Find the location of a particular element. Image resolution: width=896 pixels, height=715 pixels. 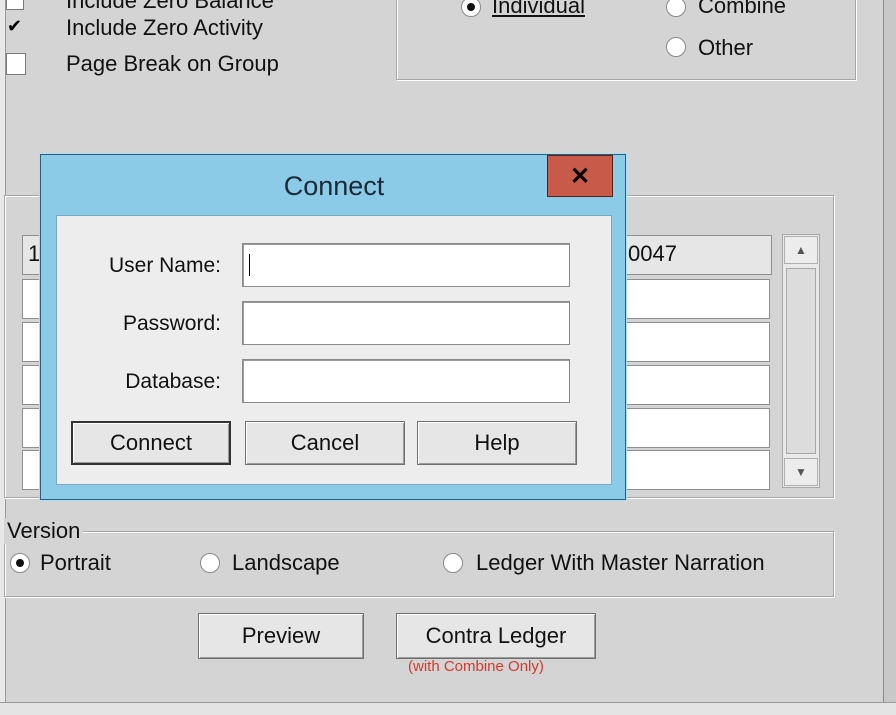

contra-ledger-button: Contra Ledger is located at coordinates (496, 636).